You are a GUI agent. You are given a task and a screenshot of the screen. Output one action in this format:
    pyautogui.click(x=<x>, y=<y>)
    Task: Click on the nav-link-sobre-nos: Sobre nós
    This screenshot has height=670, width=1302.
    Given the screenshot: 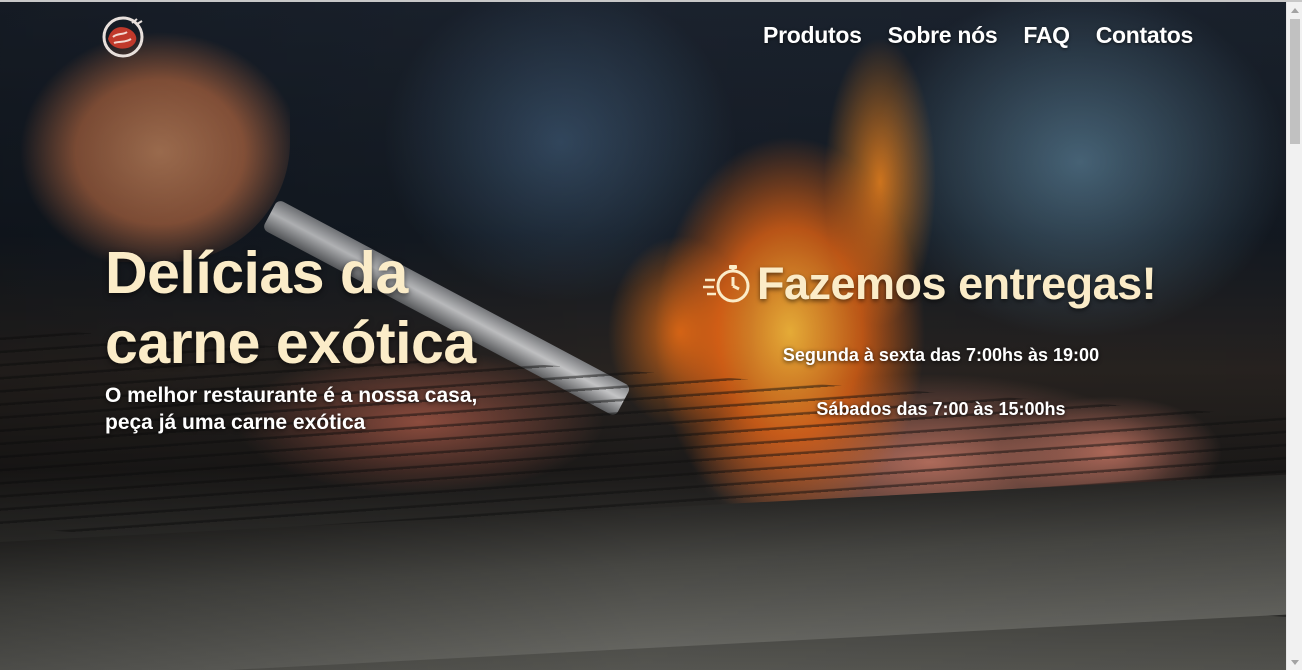 What is the action you would take?
    pyautogui.click(x=943, y=35)
    